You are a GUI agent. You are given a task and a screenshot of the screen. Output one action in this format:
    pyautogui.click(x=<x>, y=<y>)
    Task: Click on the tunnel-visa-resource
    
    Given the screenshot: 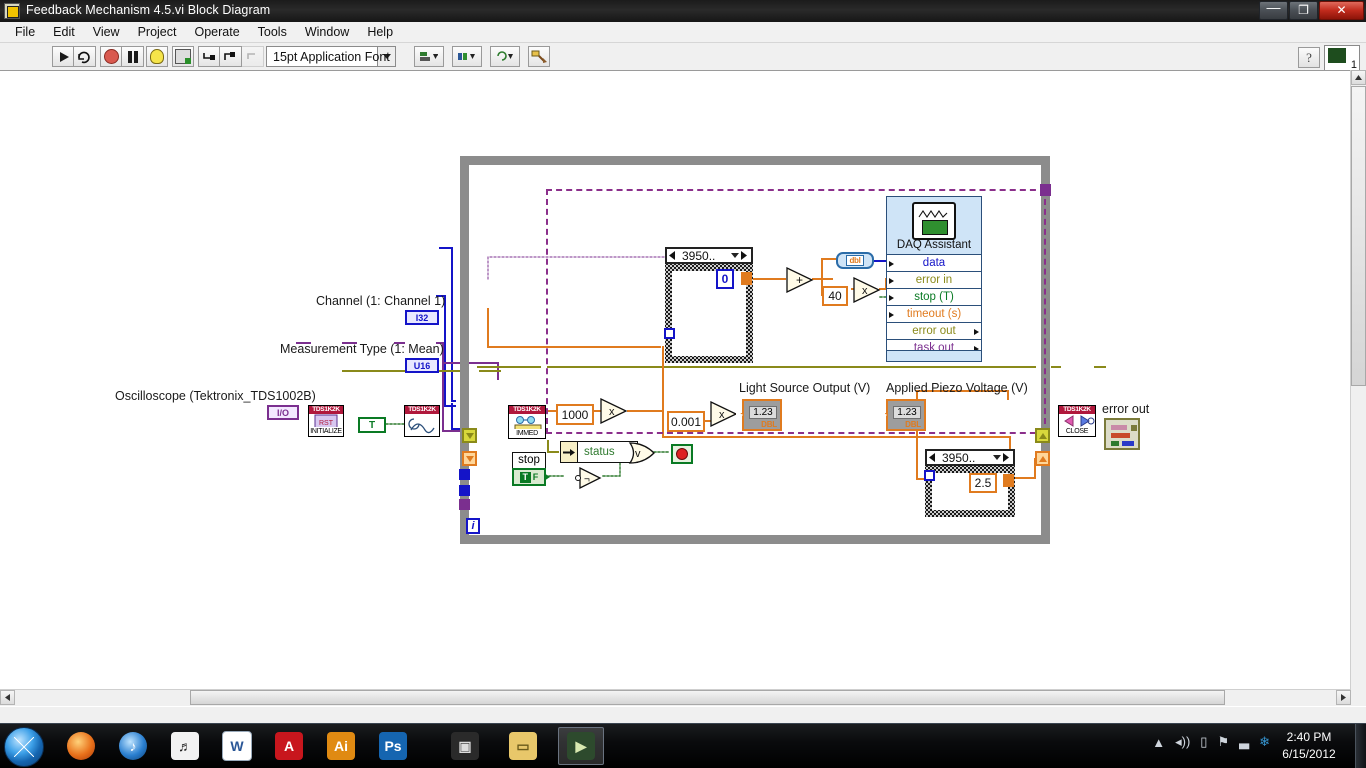 What is the action you would take?
    pyautogui.click(x=464, y=504)
    